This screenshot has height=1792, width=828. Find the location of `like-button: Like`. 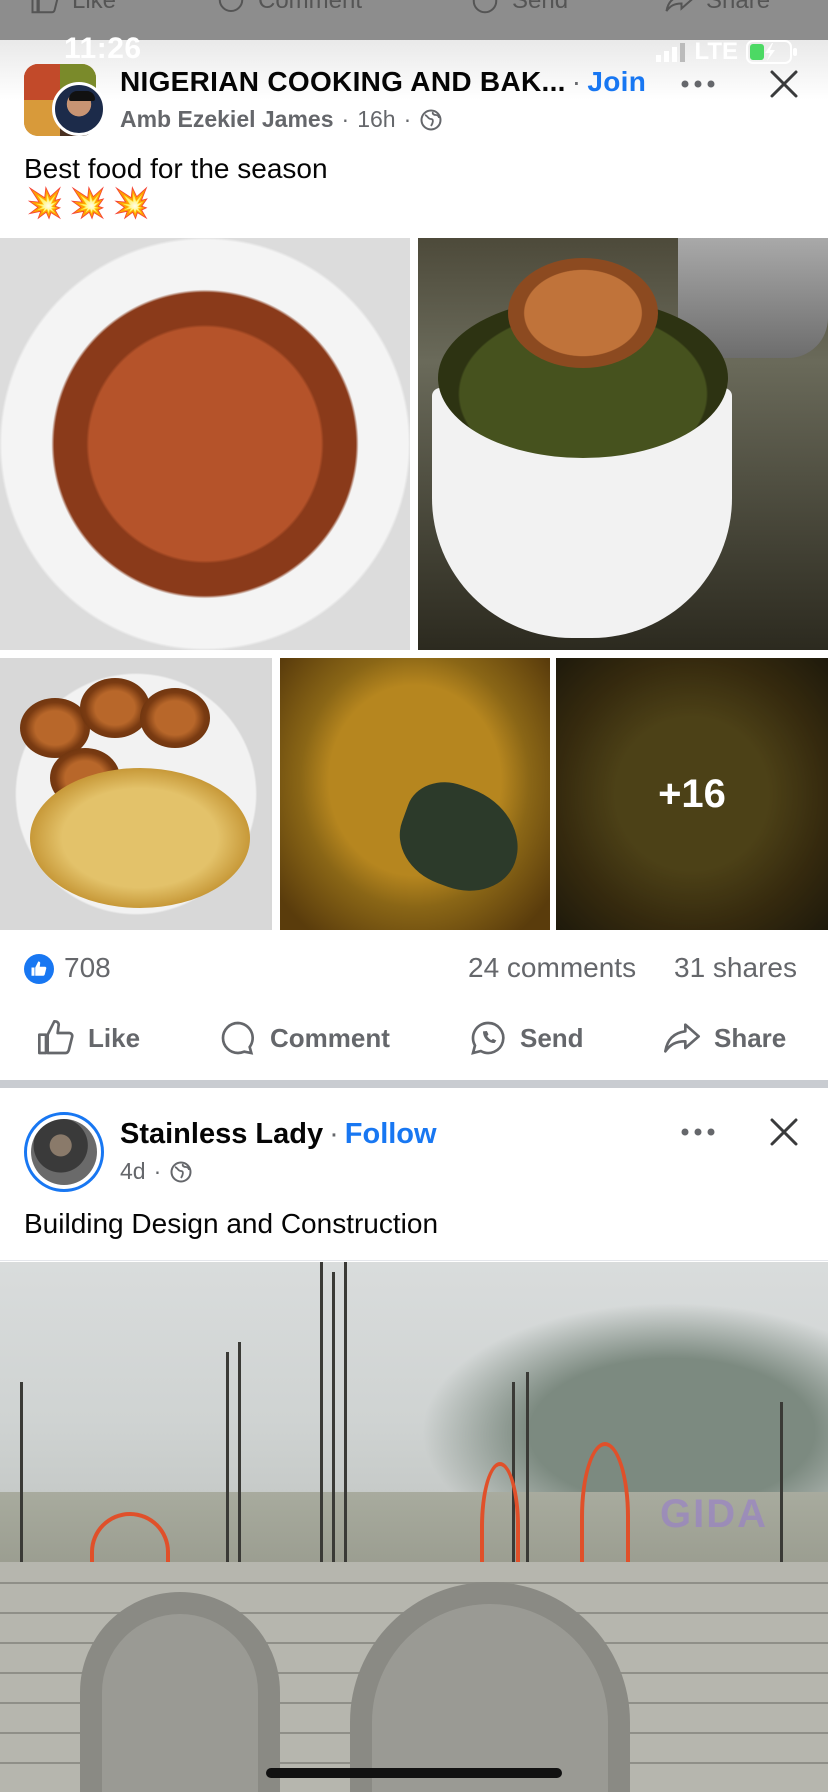

like-button: Like is located at coordinates (88, 1038).